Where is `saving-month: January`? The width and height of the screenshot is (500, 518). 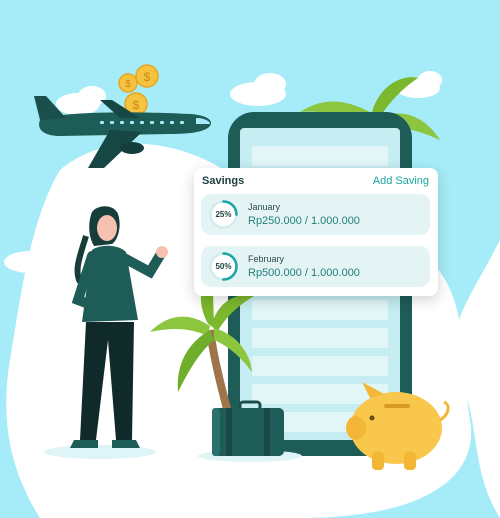 saving-month: January is located at coordinates (264, 207).